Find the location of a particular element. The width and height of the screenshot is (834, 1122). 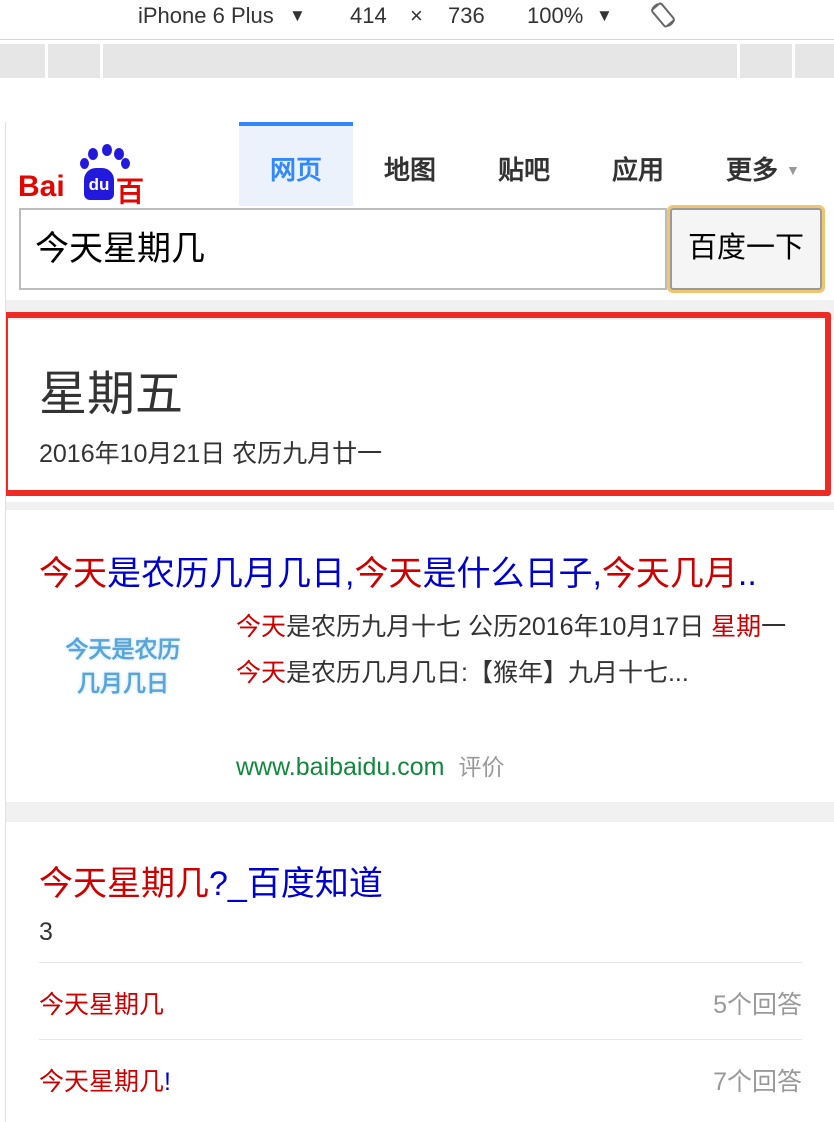

question-link: 今天星期几! is located at coordinates (105, 1080).